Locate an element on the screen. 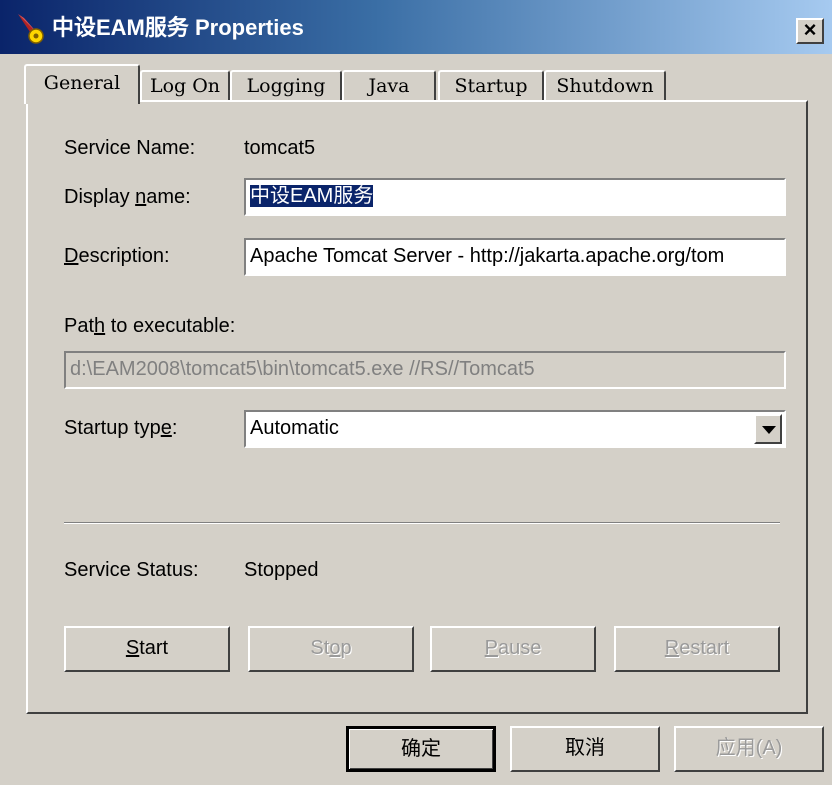 The image size is (832, 785). service-status-value: Stopped is located at coordinates (281, 570).